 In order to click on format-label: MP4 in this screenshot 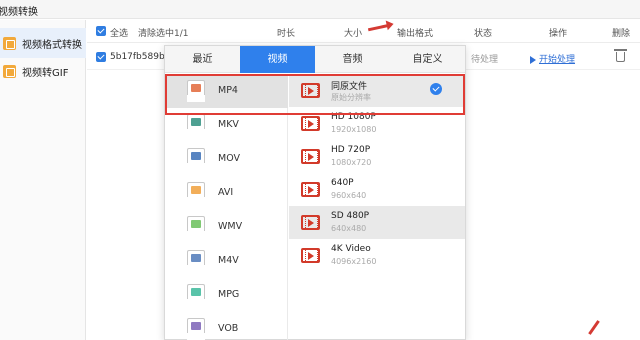, I will do `click(228, 90)`.